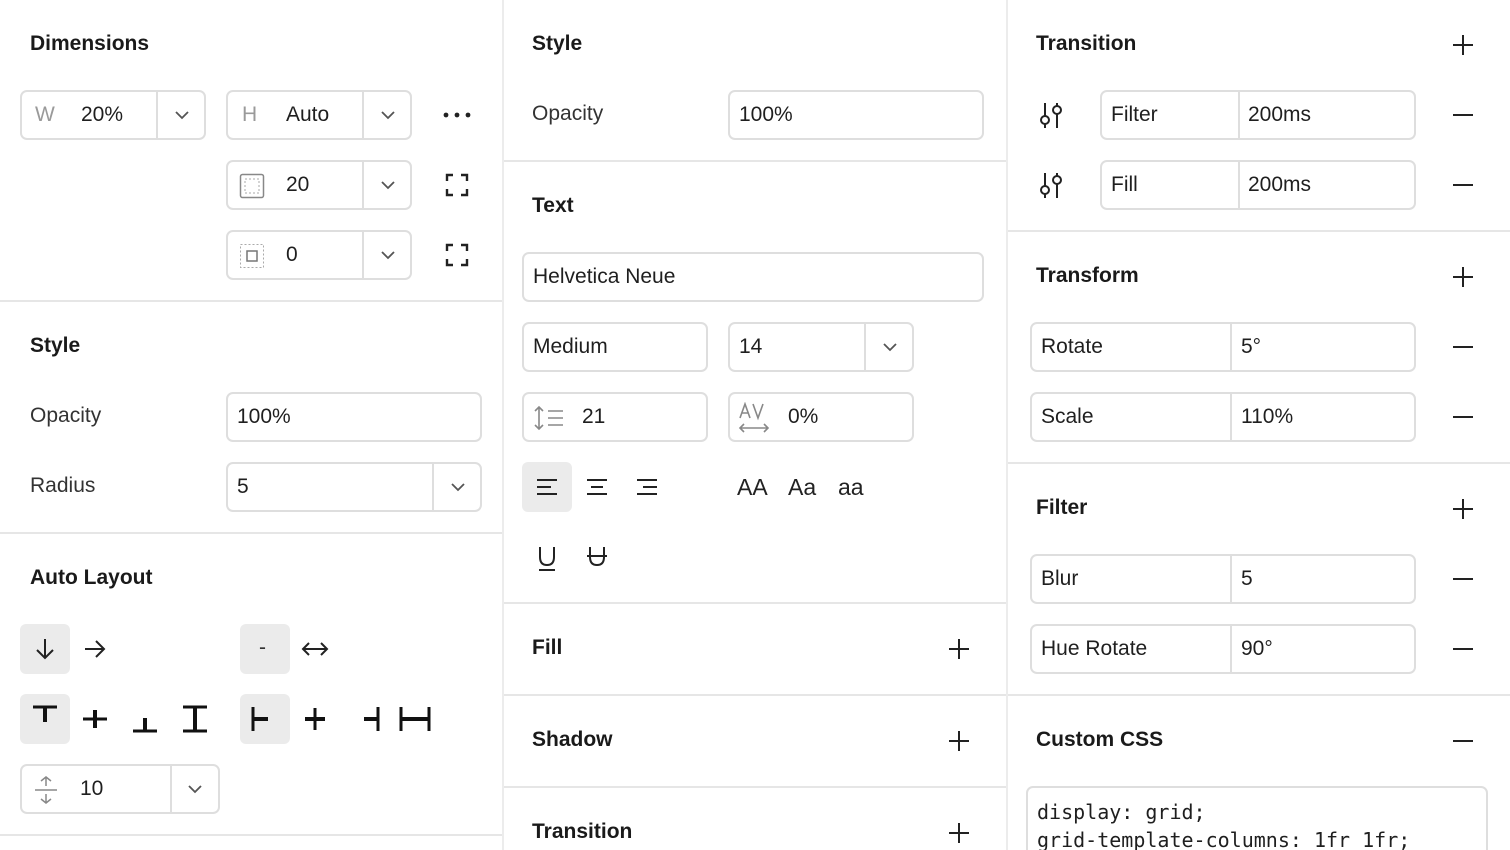  Describe the element at coordinates (851, 487) in the screenshot. I see `lowercase-button: aa` at that location.